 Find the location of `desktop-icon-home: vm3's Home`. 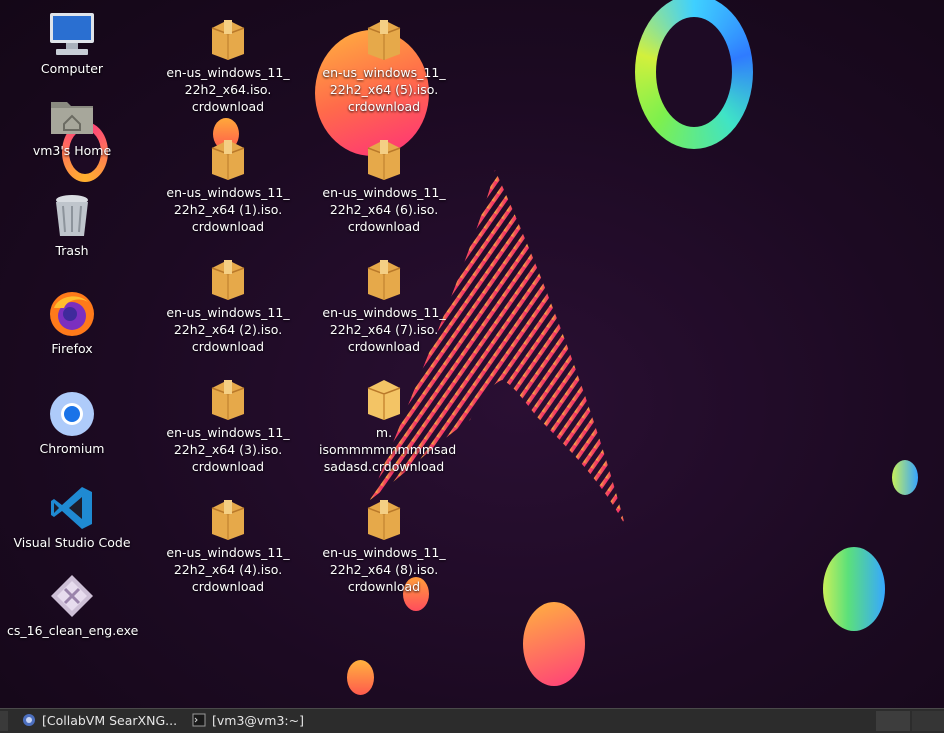

desktop-icon-home: vm3's Home is located at coordinates (72, 125).